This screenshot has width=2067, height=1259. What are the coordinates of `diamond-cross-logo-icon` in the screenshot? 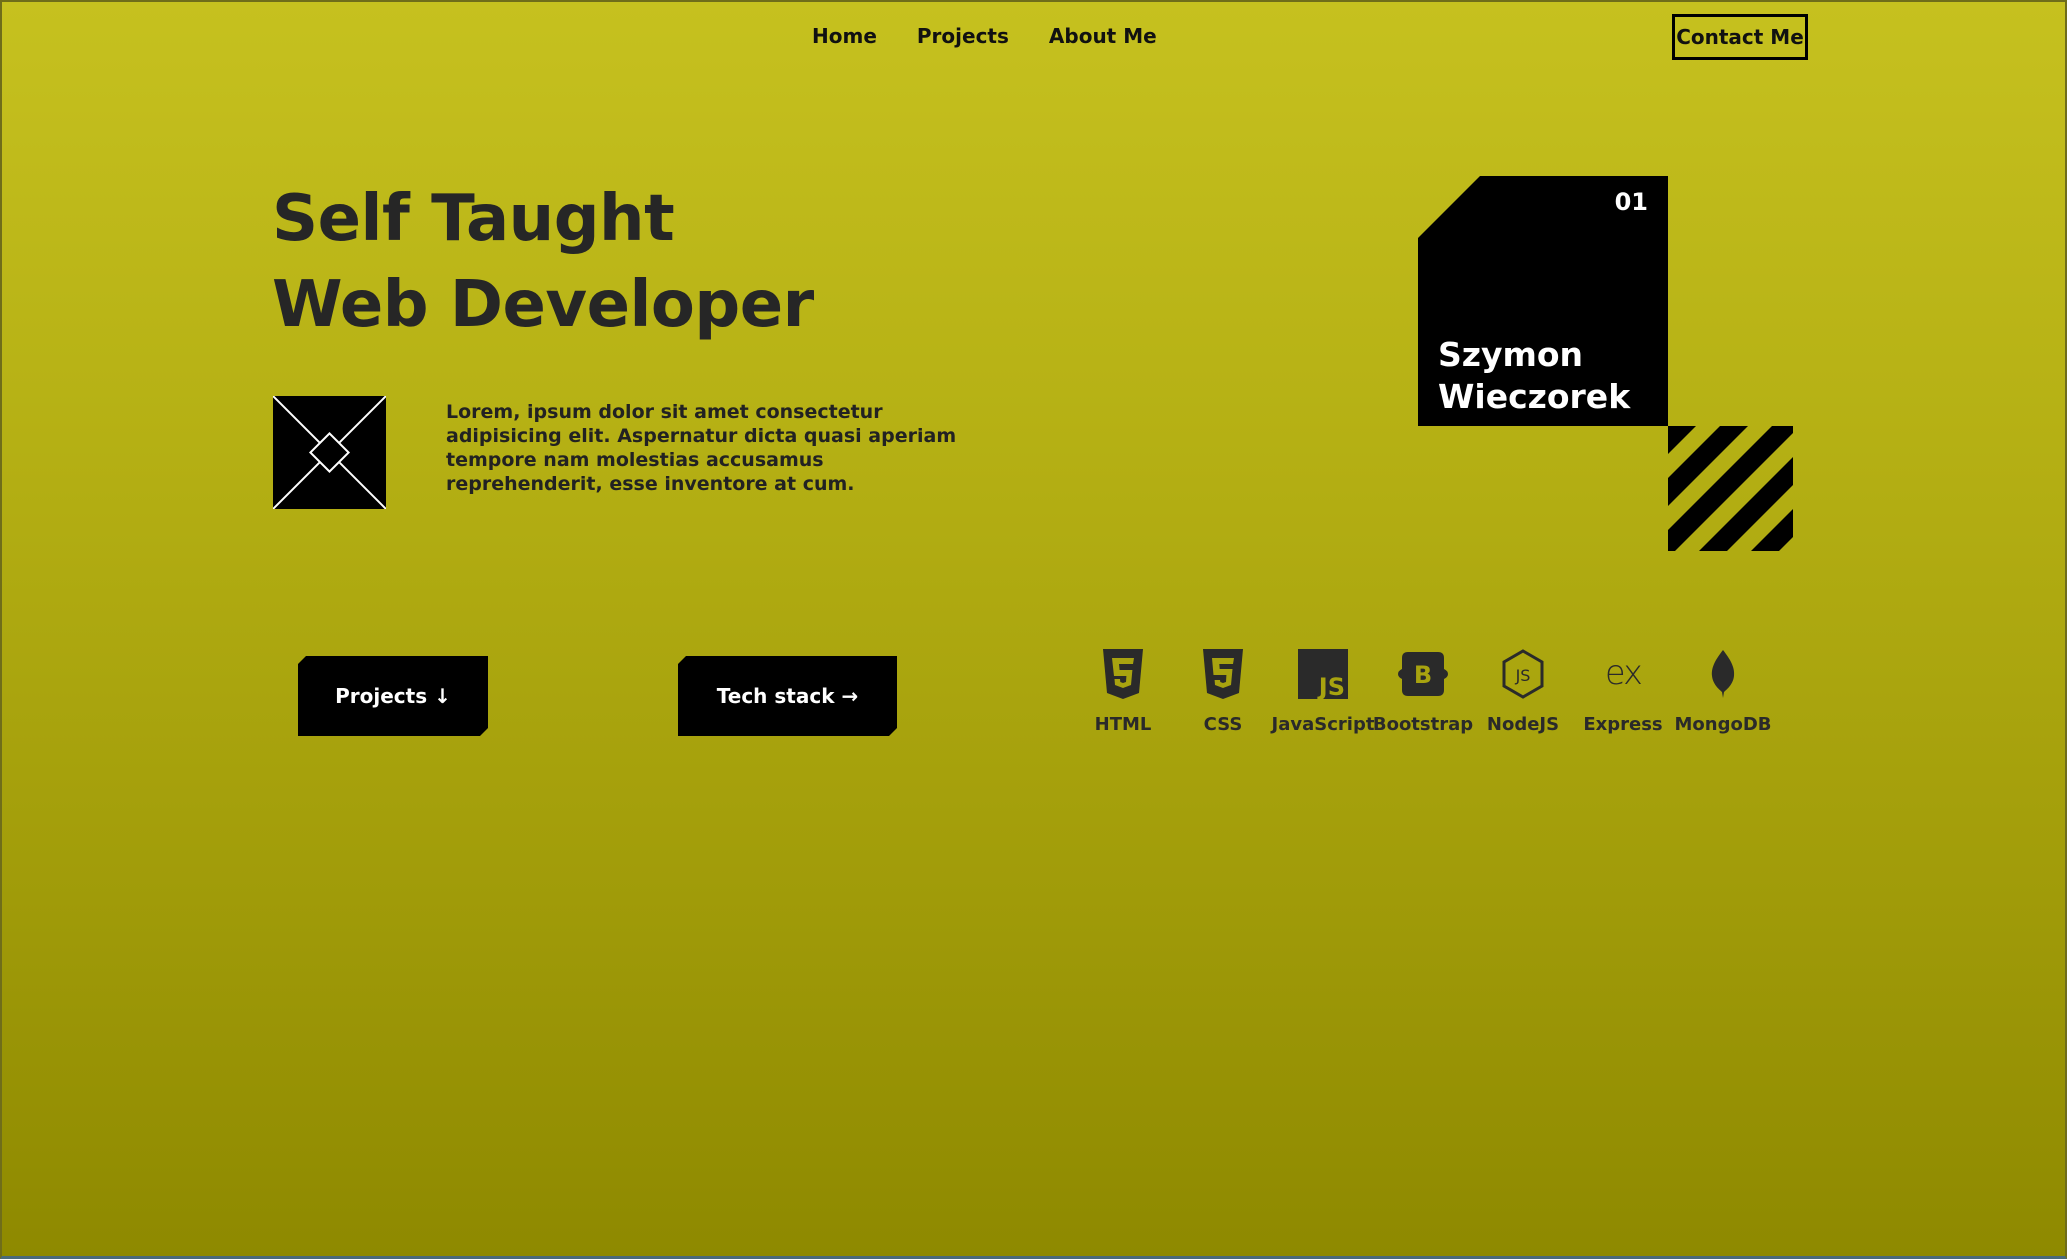 It's located at (329, 452).